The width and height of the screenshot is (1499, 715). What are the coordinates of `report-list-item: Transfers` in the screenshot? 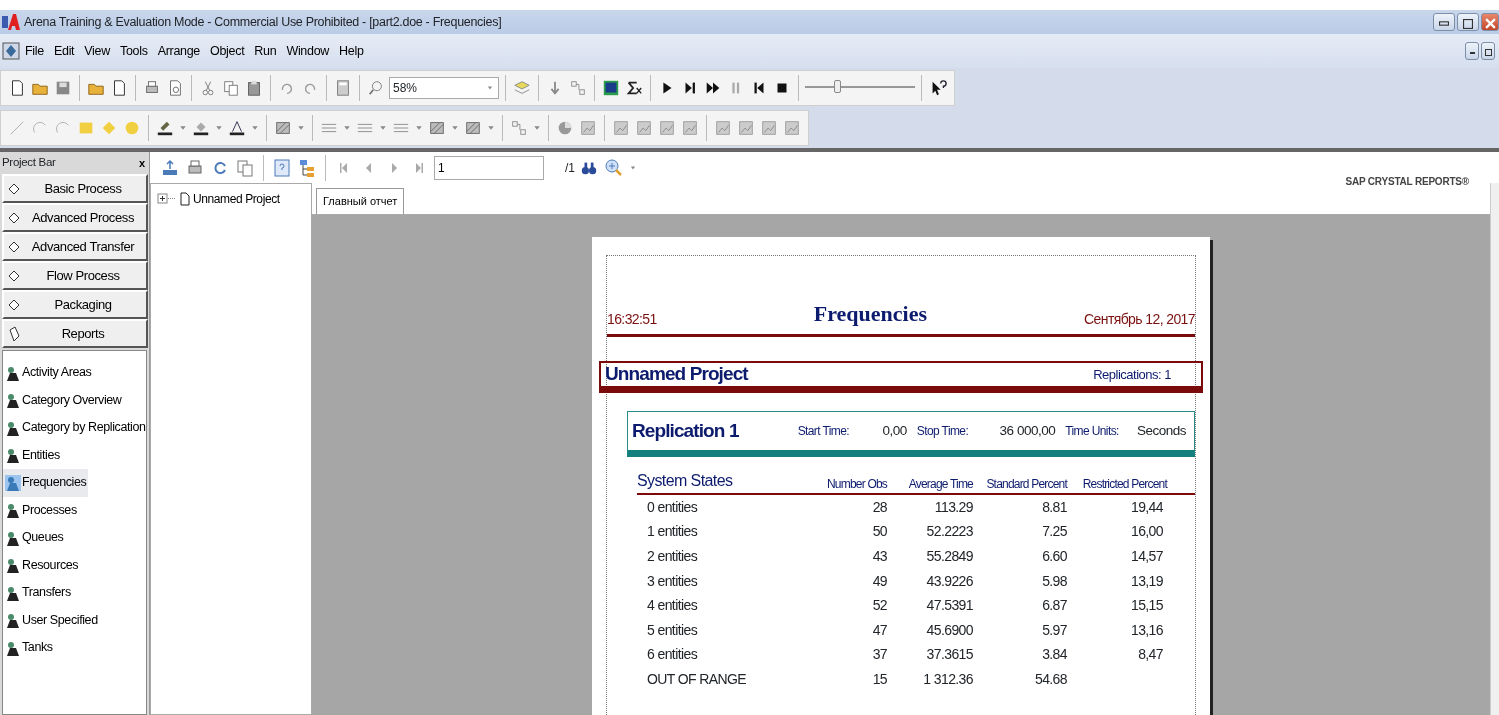 It's located at (38, 593).